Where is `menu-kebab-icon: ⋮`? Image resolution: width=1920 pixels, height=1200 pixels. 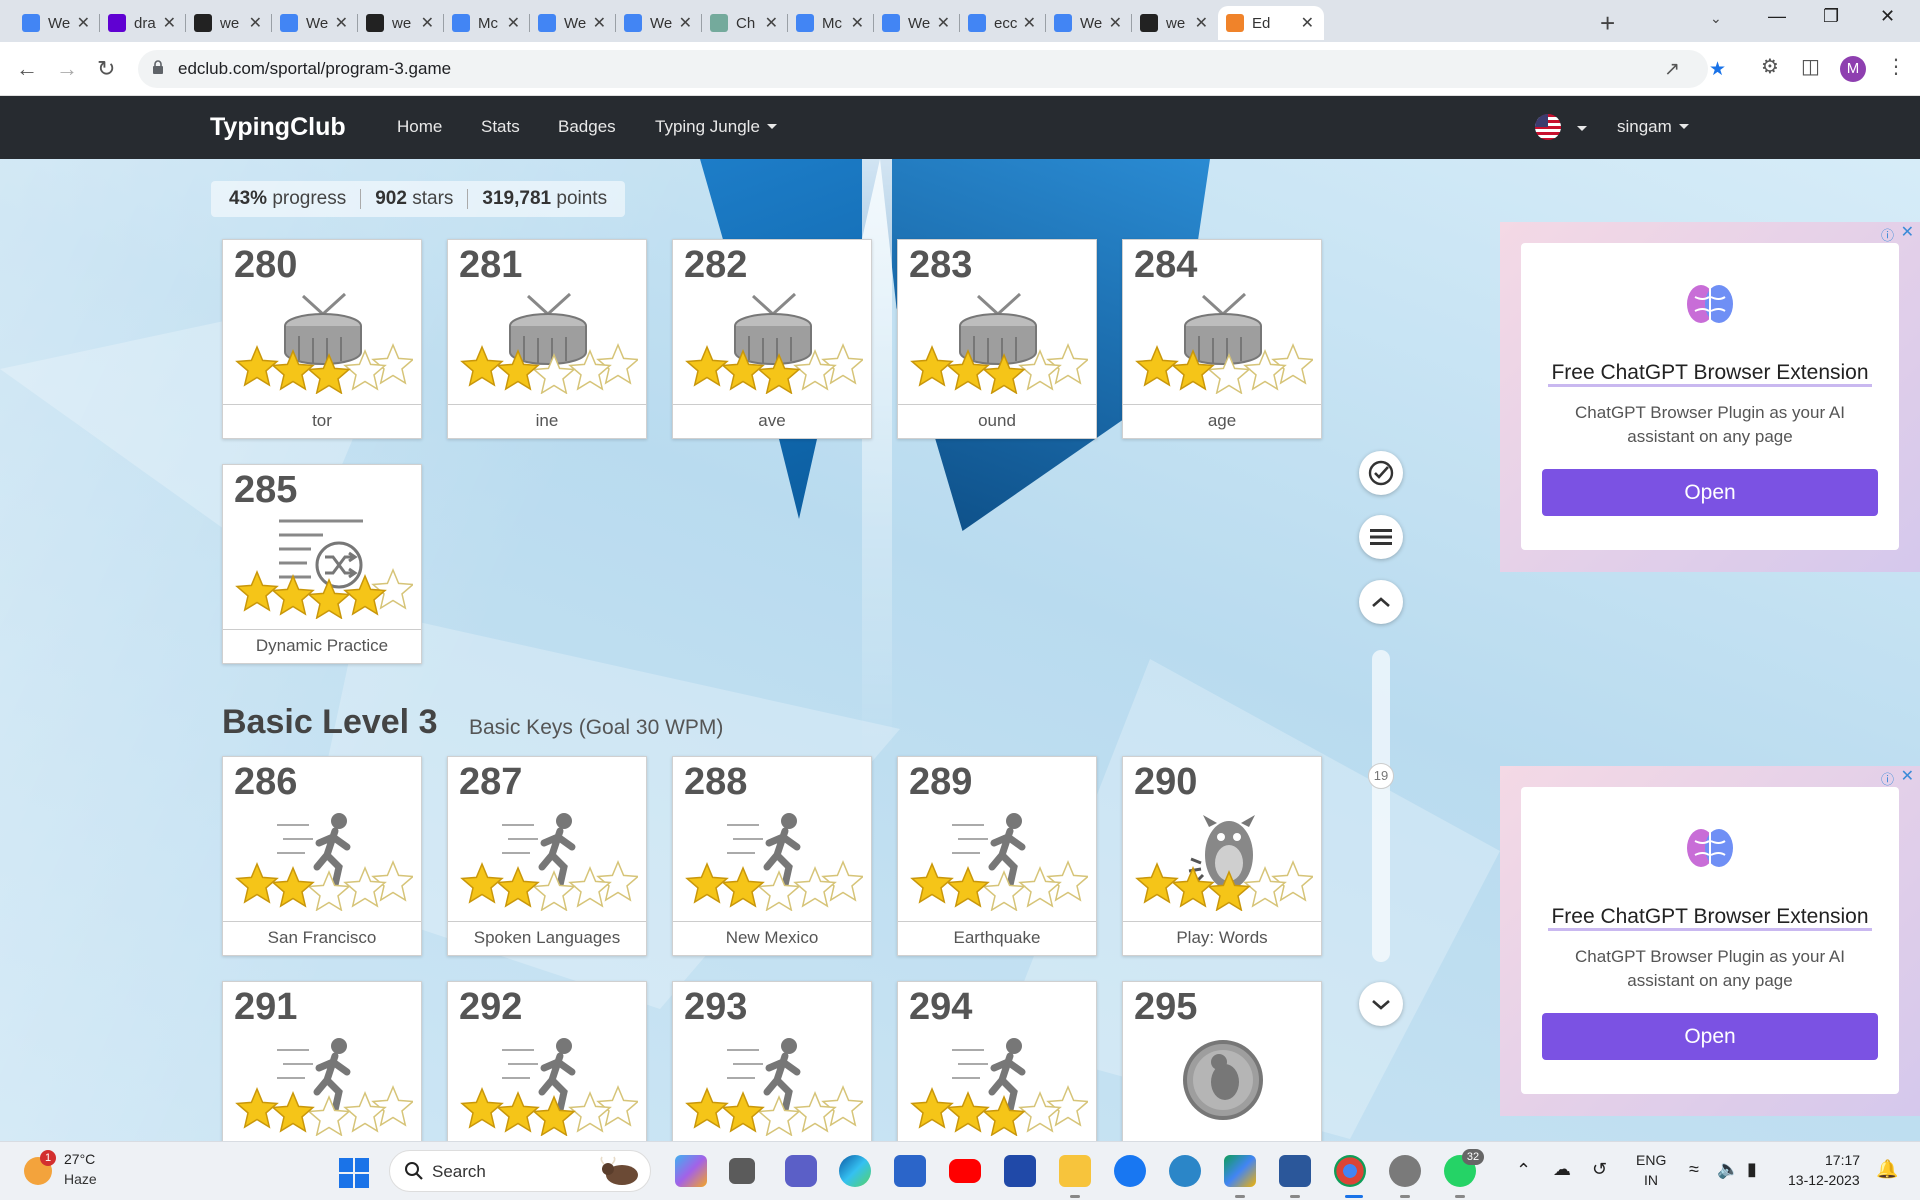
menu-kebab-icon: ⋮ is located at coordinates (1896, 66).